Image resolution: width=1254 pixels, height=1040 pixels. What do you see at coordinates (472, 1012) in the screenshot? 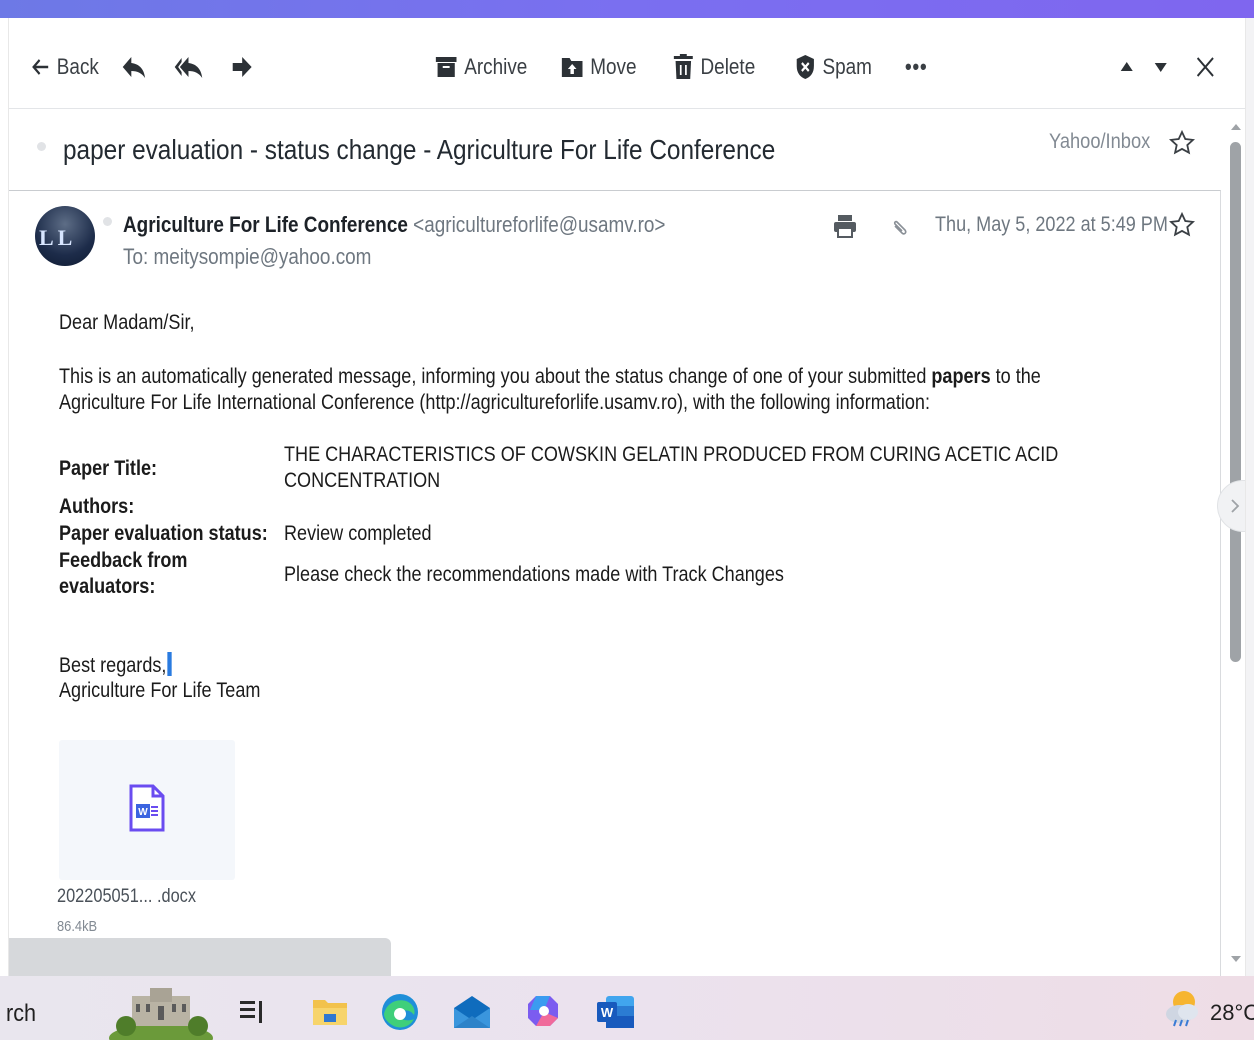
I see `mail-app-icon` at bounding box center [472, 1012].